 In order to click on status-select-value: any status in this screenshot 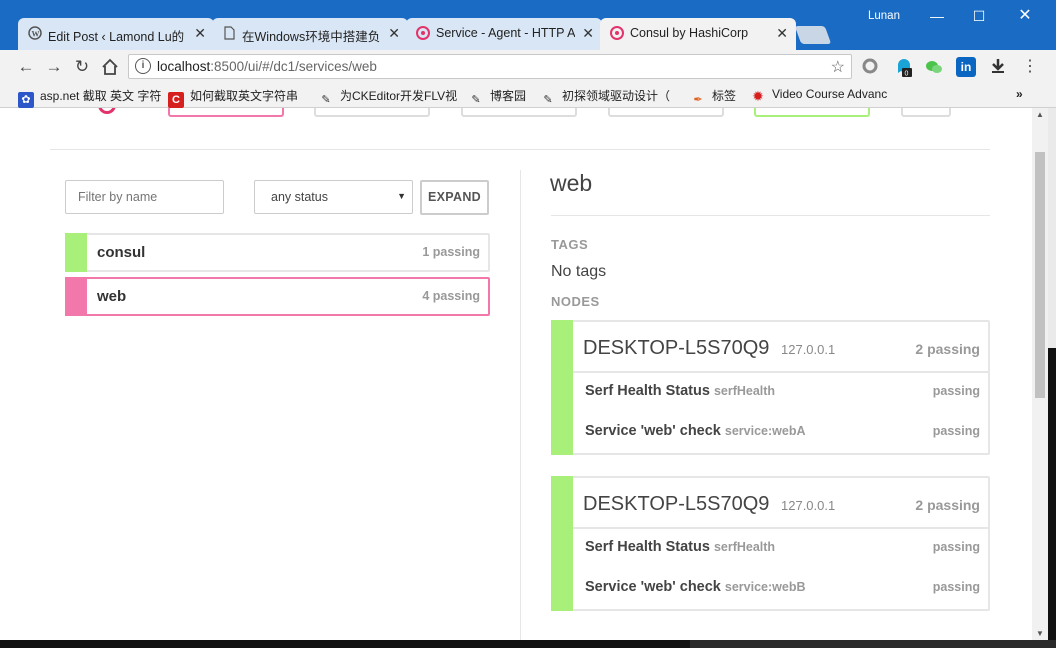, I will do `click(299, 197)`.